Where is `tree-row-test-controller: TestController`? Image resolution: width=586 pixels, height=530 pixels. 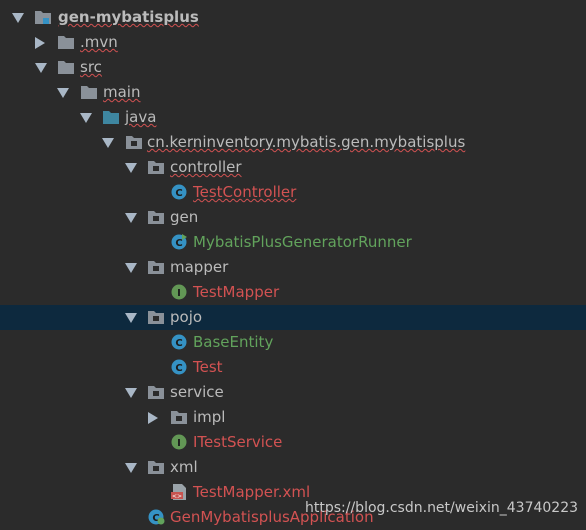
tree-row-test-controller: TestController is located at coordinates (293, 192).